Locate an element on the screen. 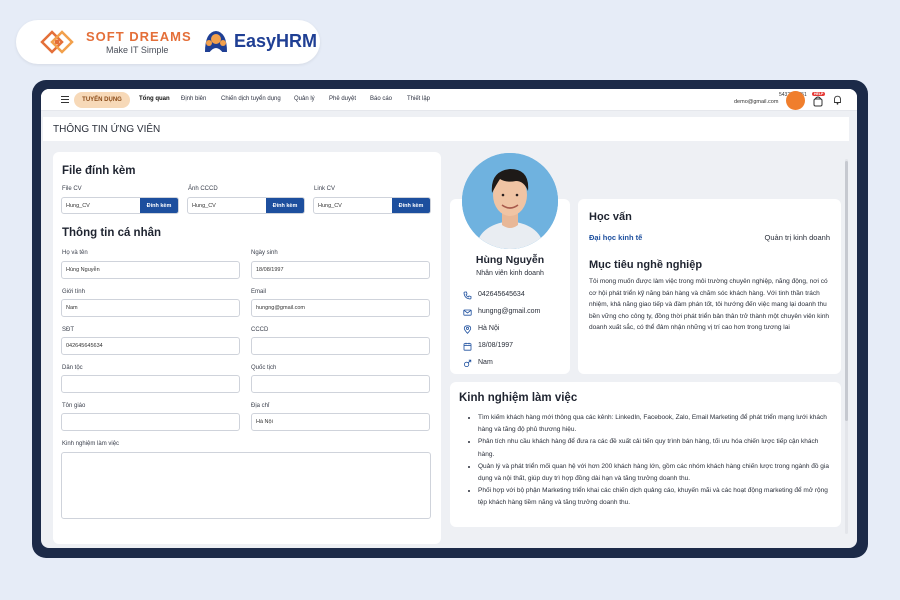 This screenshot has height=600, width=900. account-email: demo@gmail.com is located at coordinates (756, 102).